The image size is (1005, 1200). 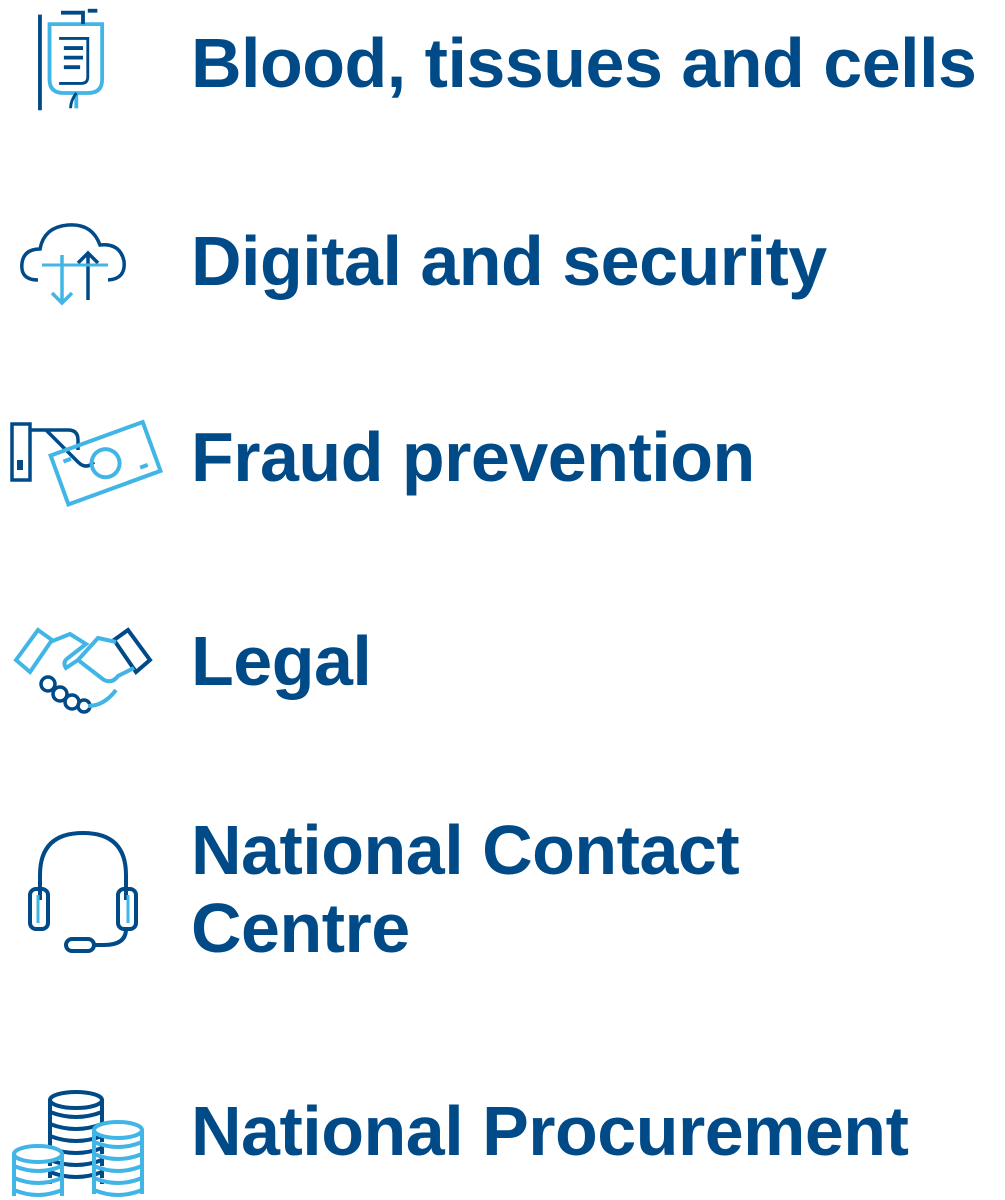 I want to click on headset-icon, so click(x=83, y=889).